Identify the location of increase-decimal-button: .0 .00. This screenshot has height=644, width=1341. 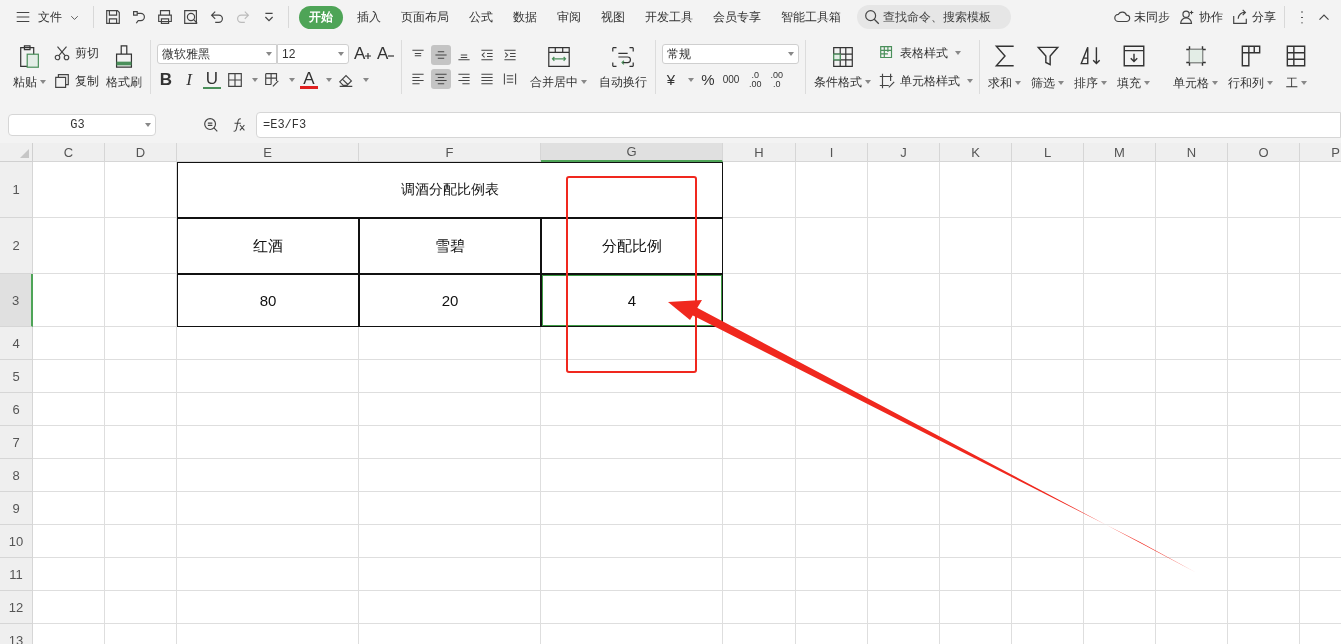
(755, 80).